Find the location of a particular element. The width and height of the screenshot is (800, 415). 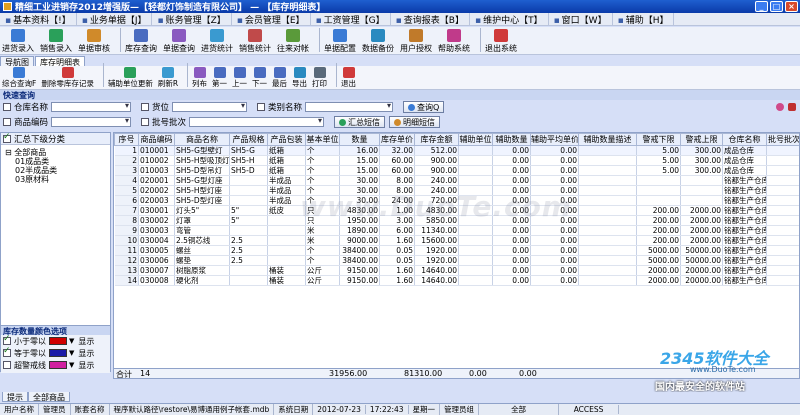

column-header: 辅助平均单价 is located at coordinates (554, 139).